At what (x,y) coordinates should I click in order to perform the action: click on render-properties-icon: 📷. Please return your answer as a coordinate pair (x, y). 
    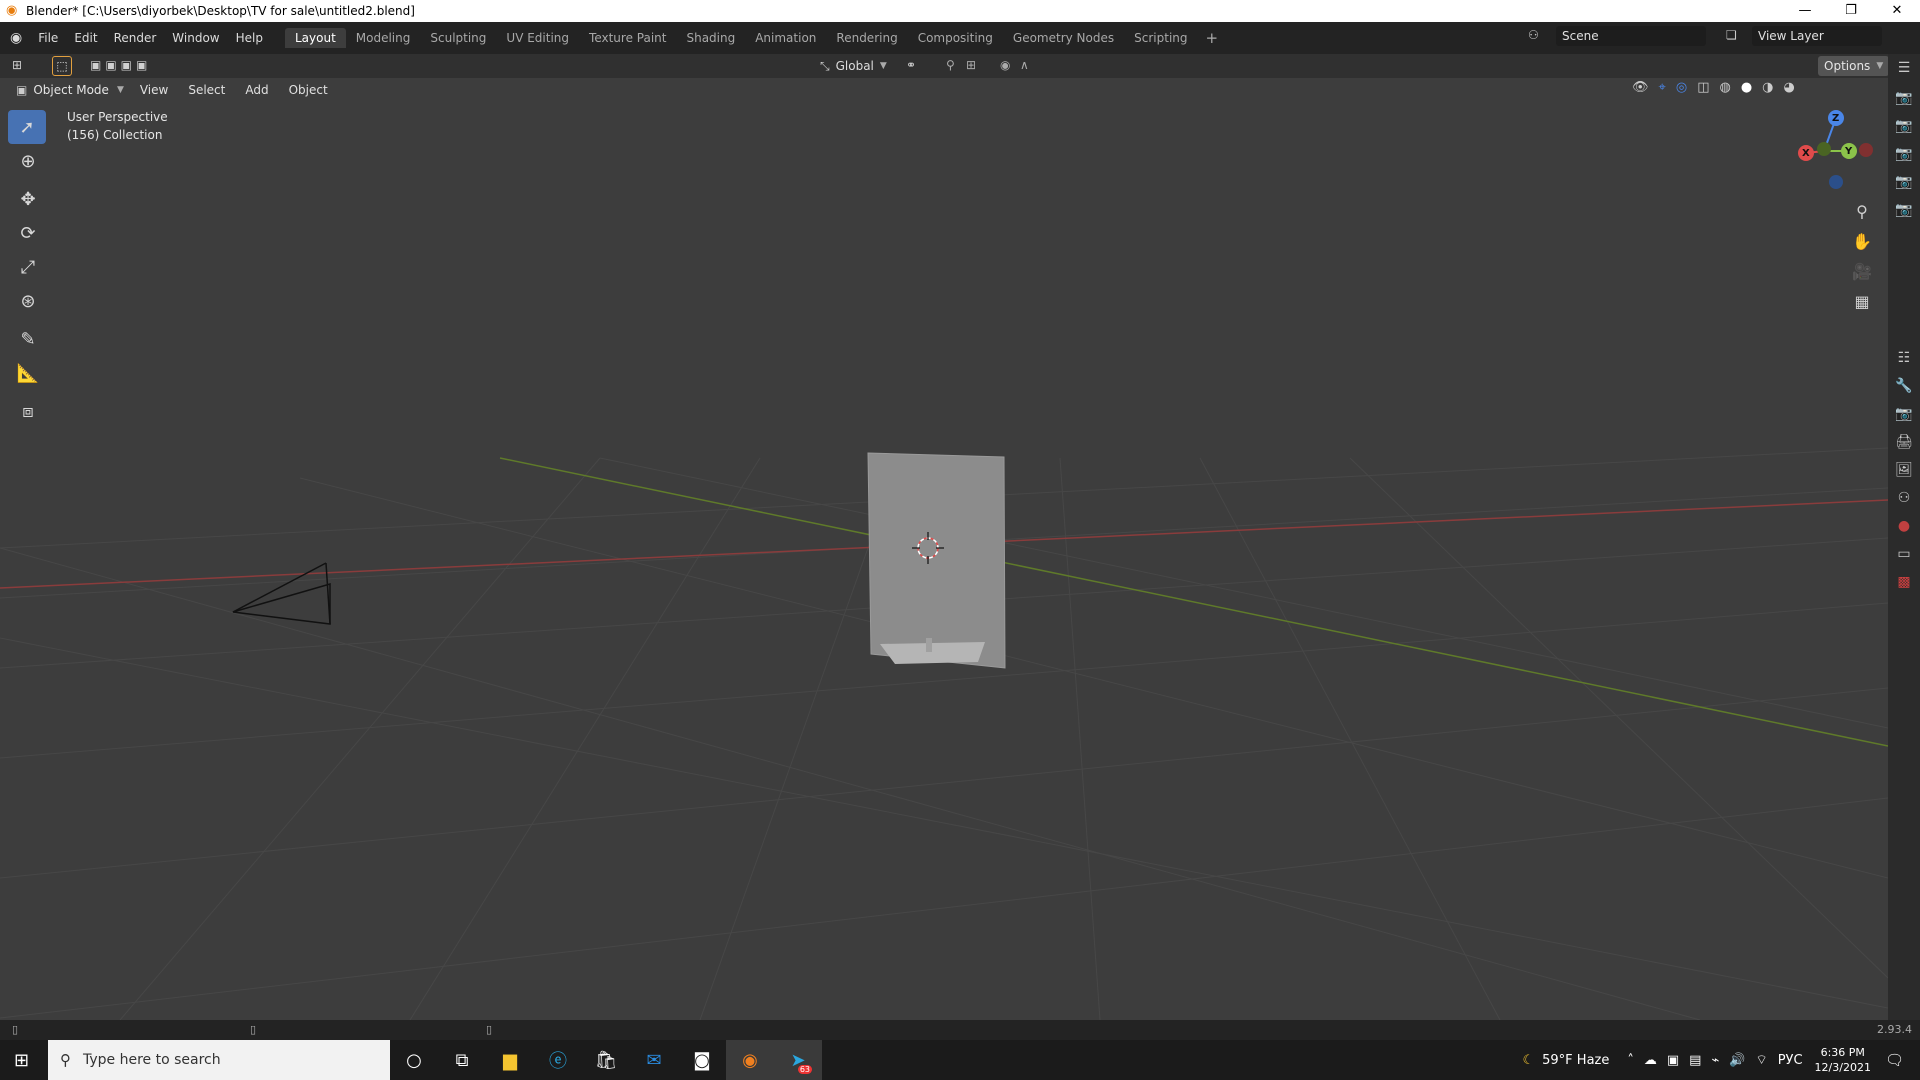
    Looking at the image, I should click on (1904, 414).